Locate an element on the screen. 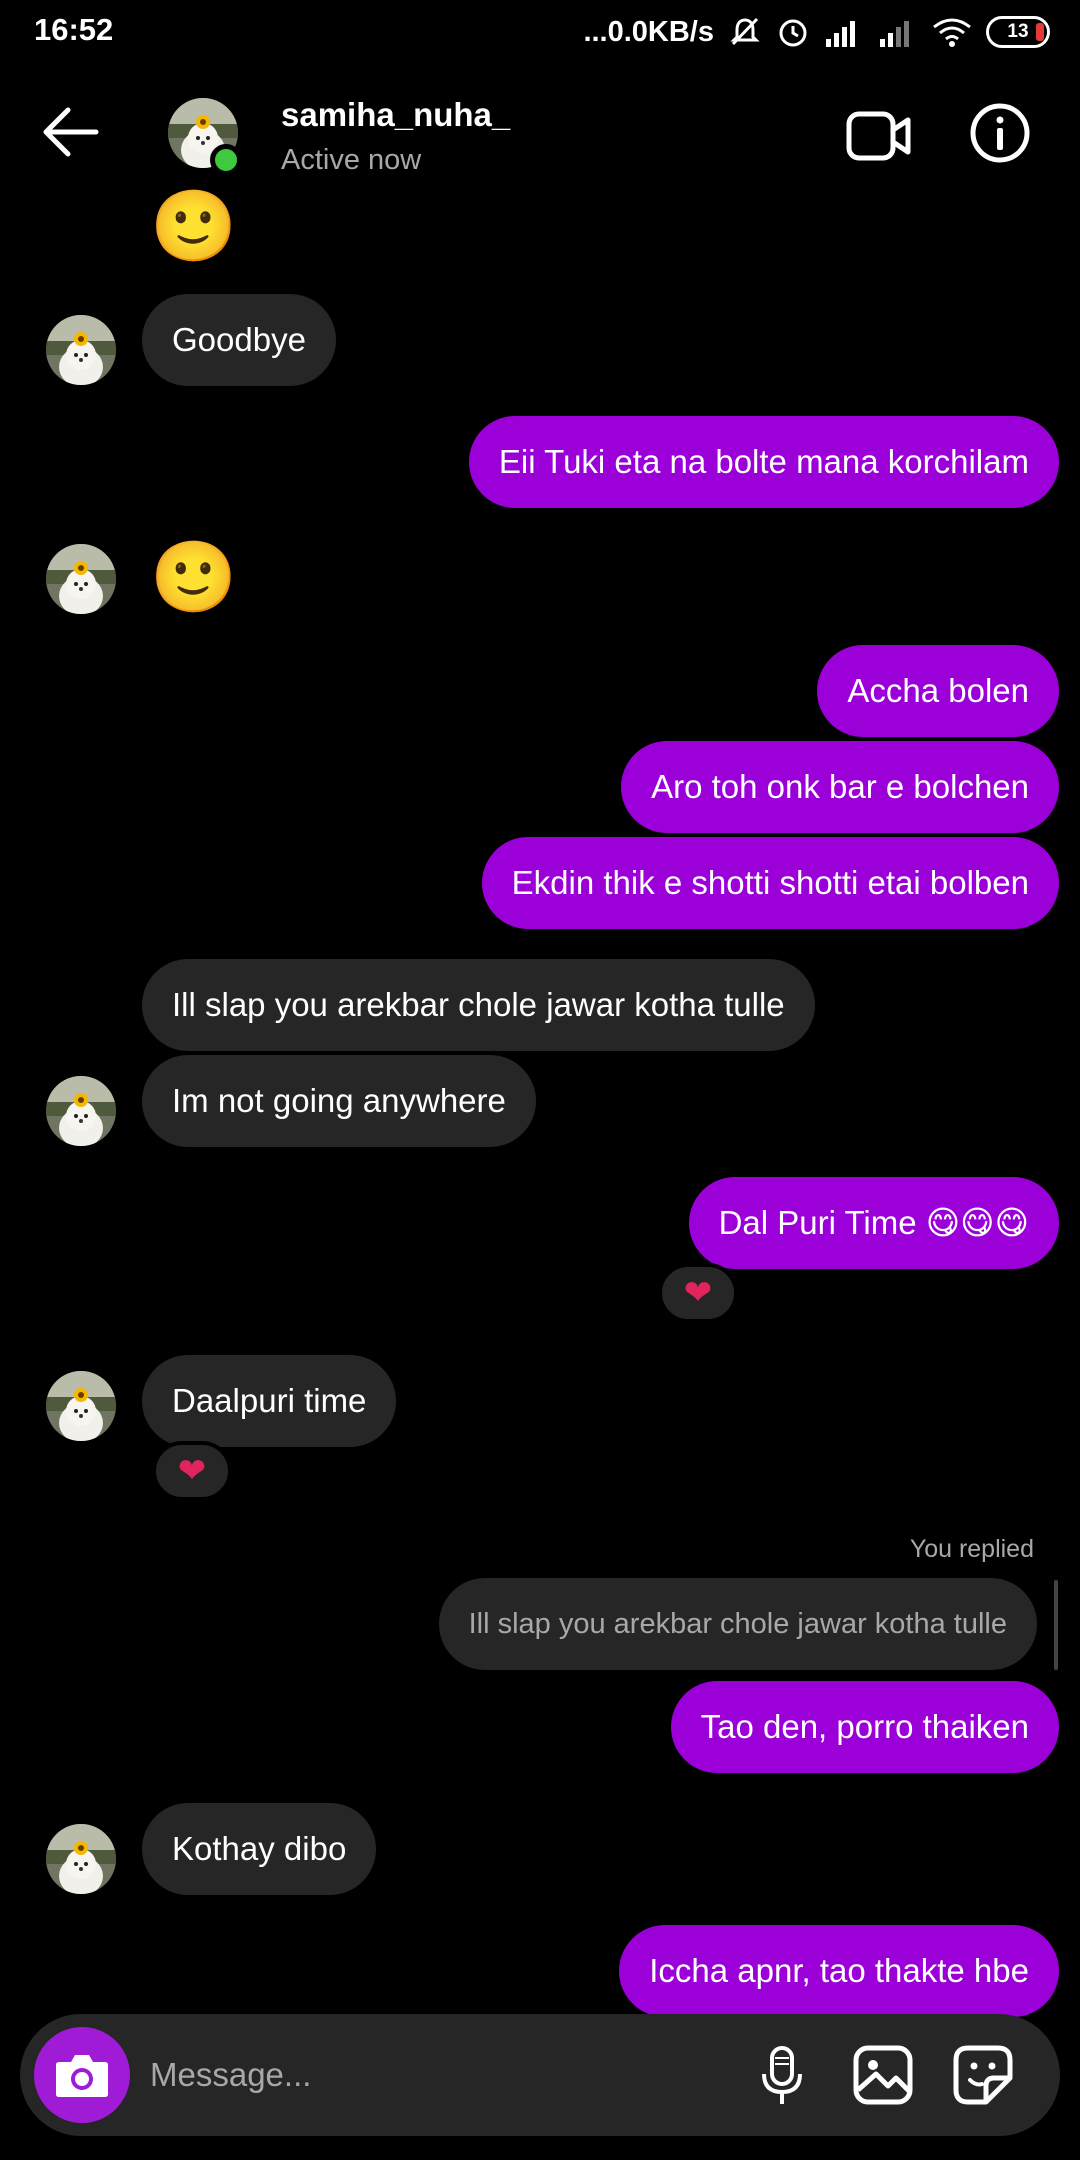 The width and height of the screenshot is (1080, 2160). message-bubble-outgoing: Eii Tuki eta na bolte mana korchilam is located at coordinates (763, 462).